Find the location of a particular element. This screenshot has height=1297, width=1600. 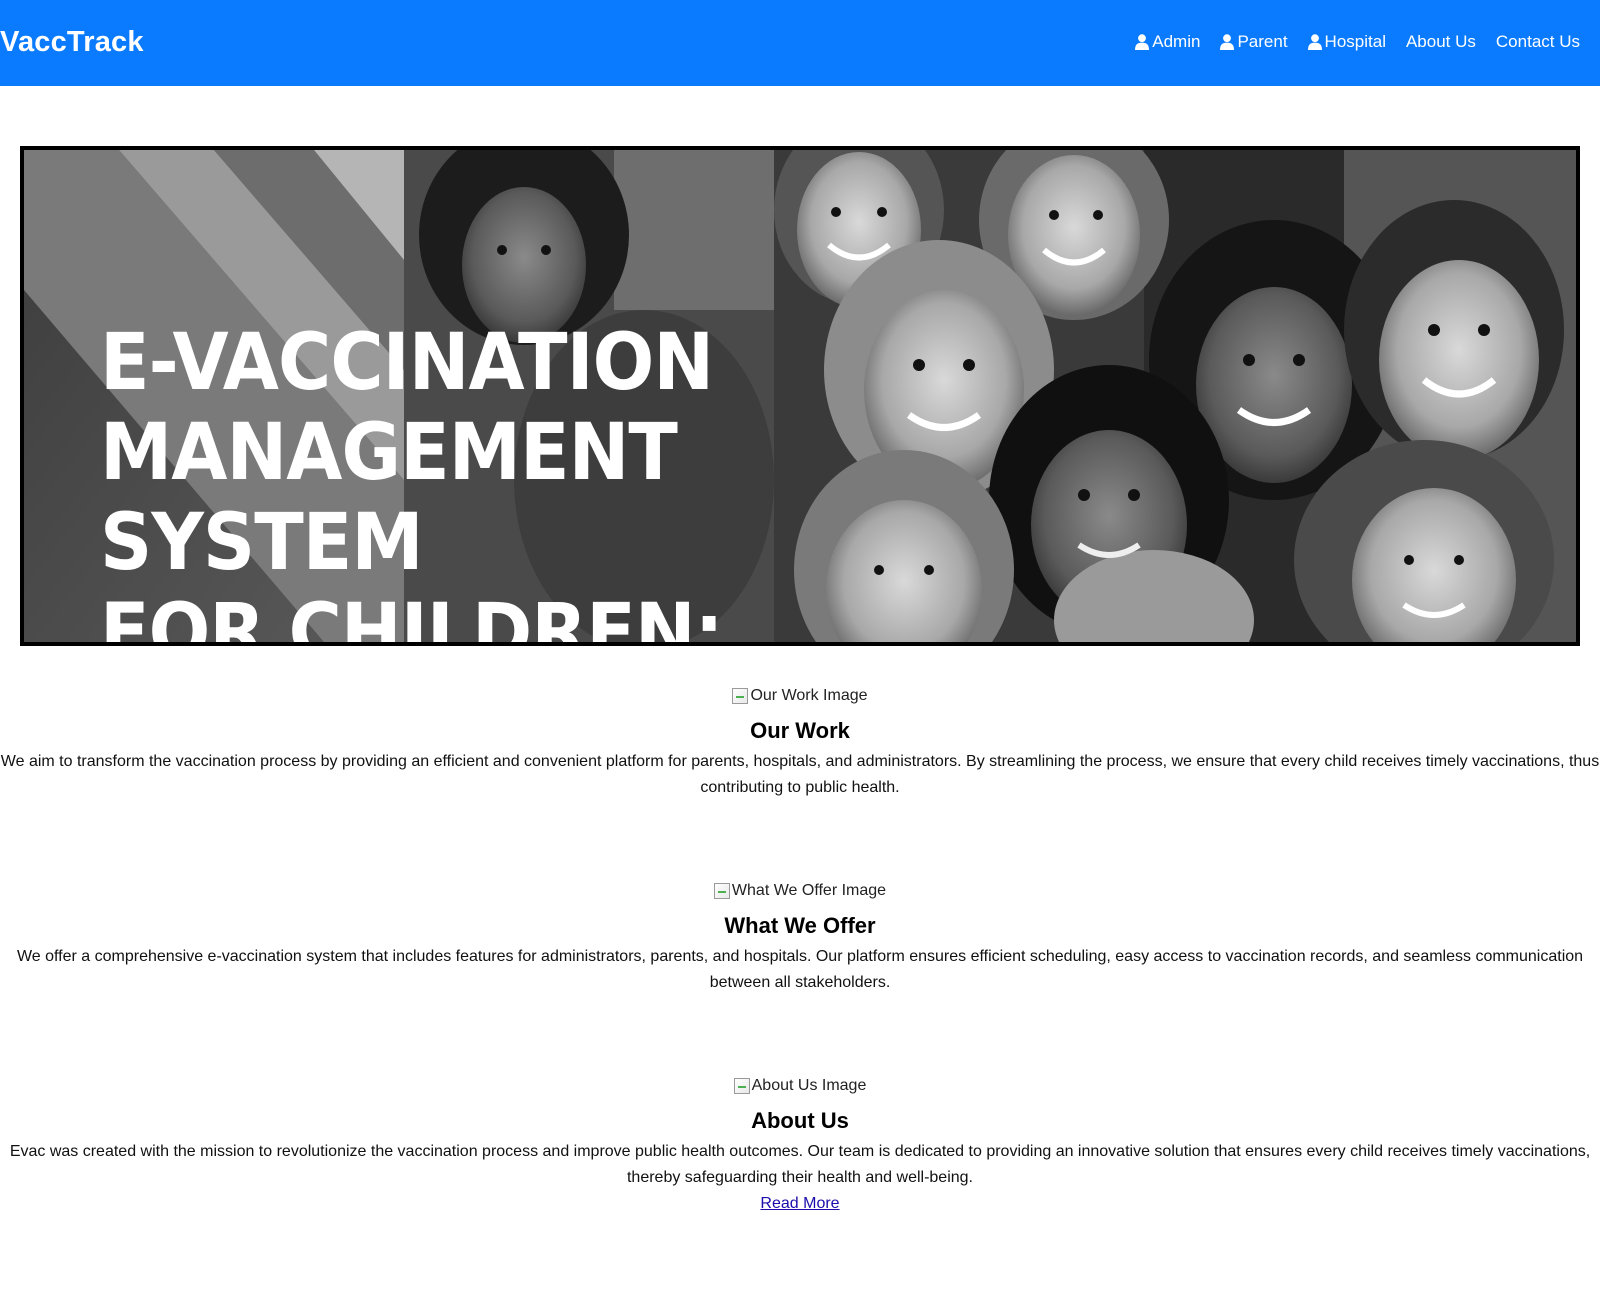

about-us-title: About Us is located at coordinates (800, 1120).